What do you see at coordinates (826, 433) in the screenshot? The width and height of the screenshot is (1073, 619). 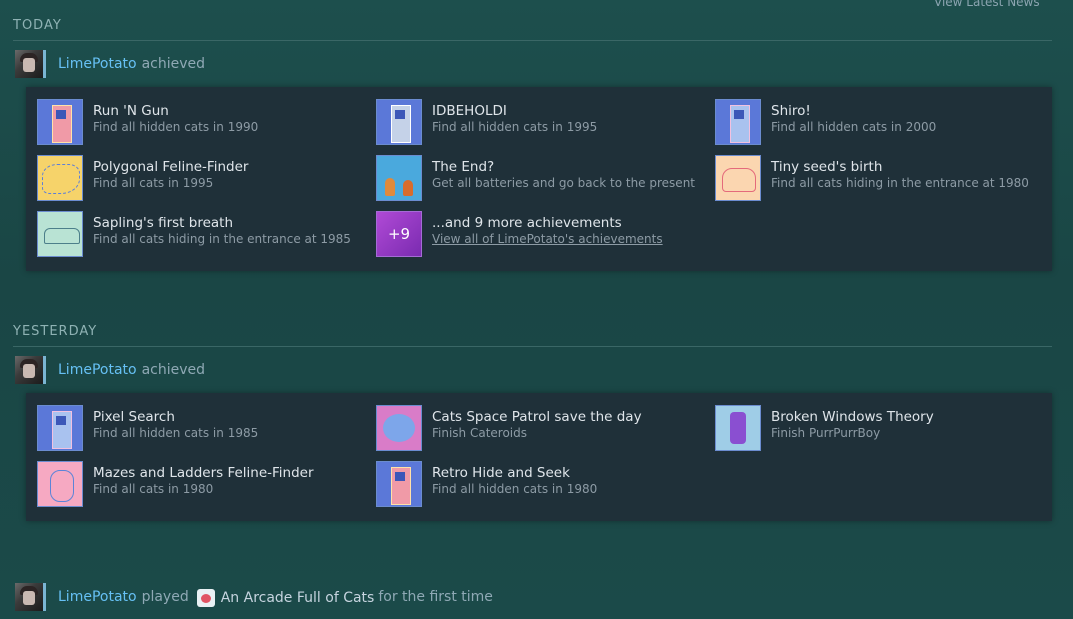 I see `achievement-desc: Finish PurrPurrBoy` at bounding box center [826, 433].